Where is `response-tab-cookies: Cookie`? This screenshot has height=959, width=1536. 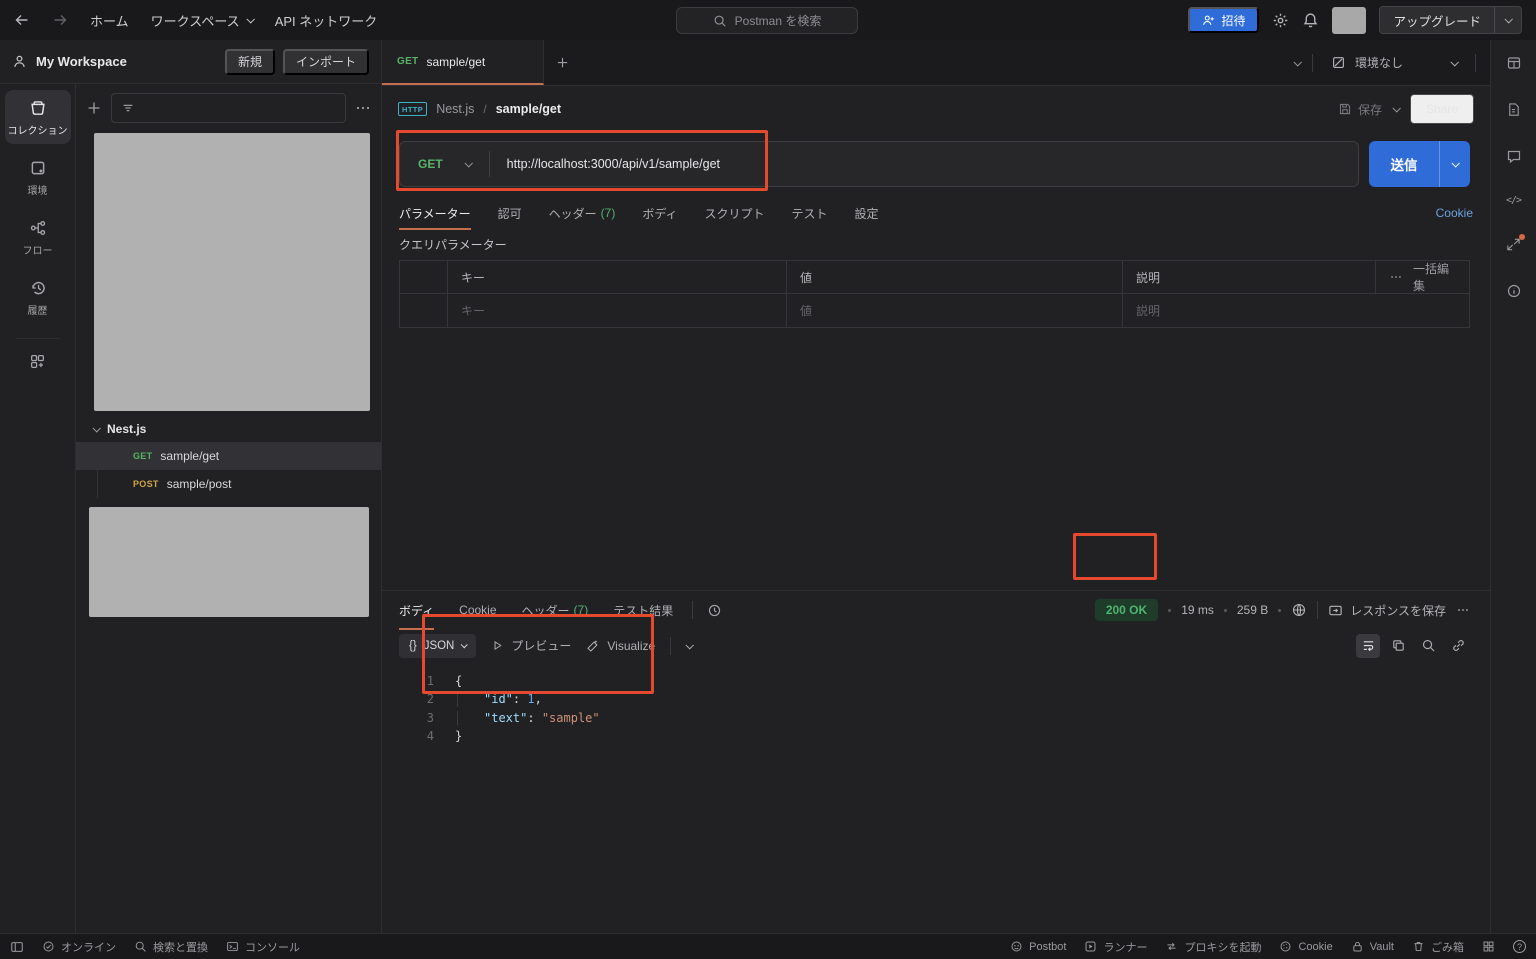 response-tab-cookies: Cookie is located at coordinates (477, 610).